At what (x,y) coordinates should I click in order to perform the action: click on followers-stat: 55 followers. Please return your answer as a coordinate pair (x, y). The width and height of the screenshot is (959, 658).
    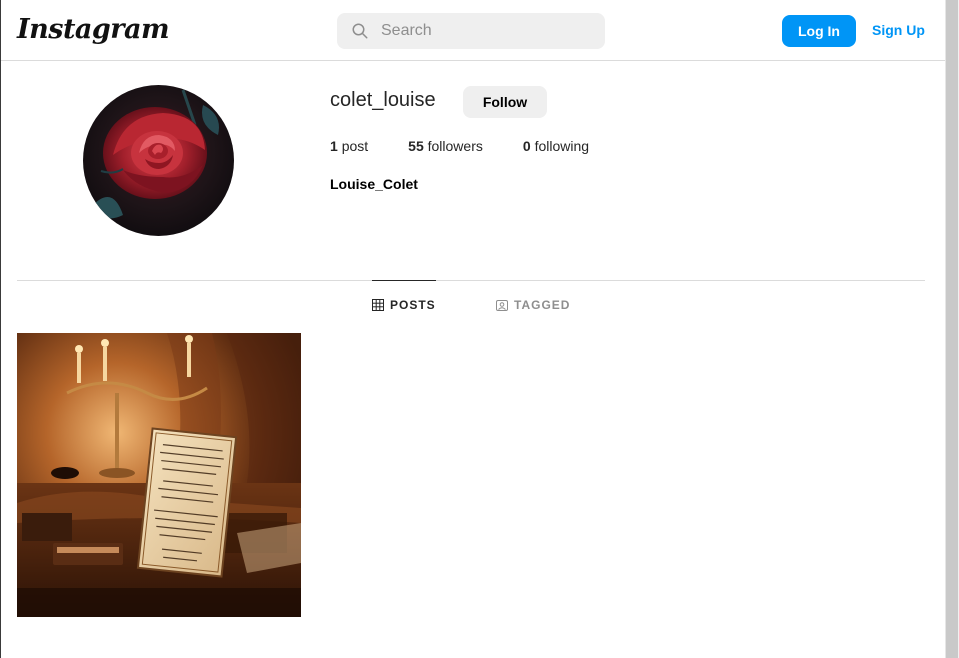
    Looking at the image, I should click on (445, 146).